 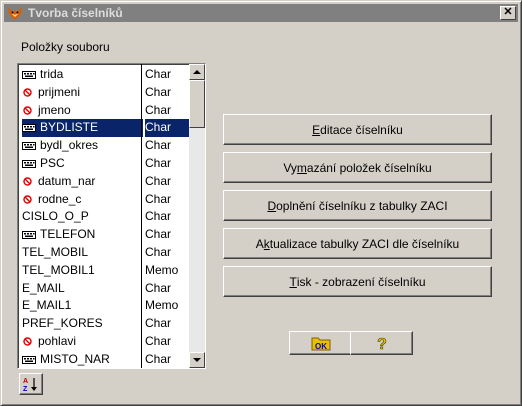 I want to click on field-name: MISTO_NAR, so click(x=75, y=358).